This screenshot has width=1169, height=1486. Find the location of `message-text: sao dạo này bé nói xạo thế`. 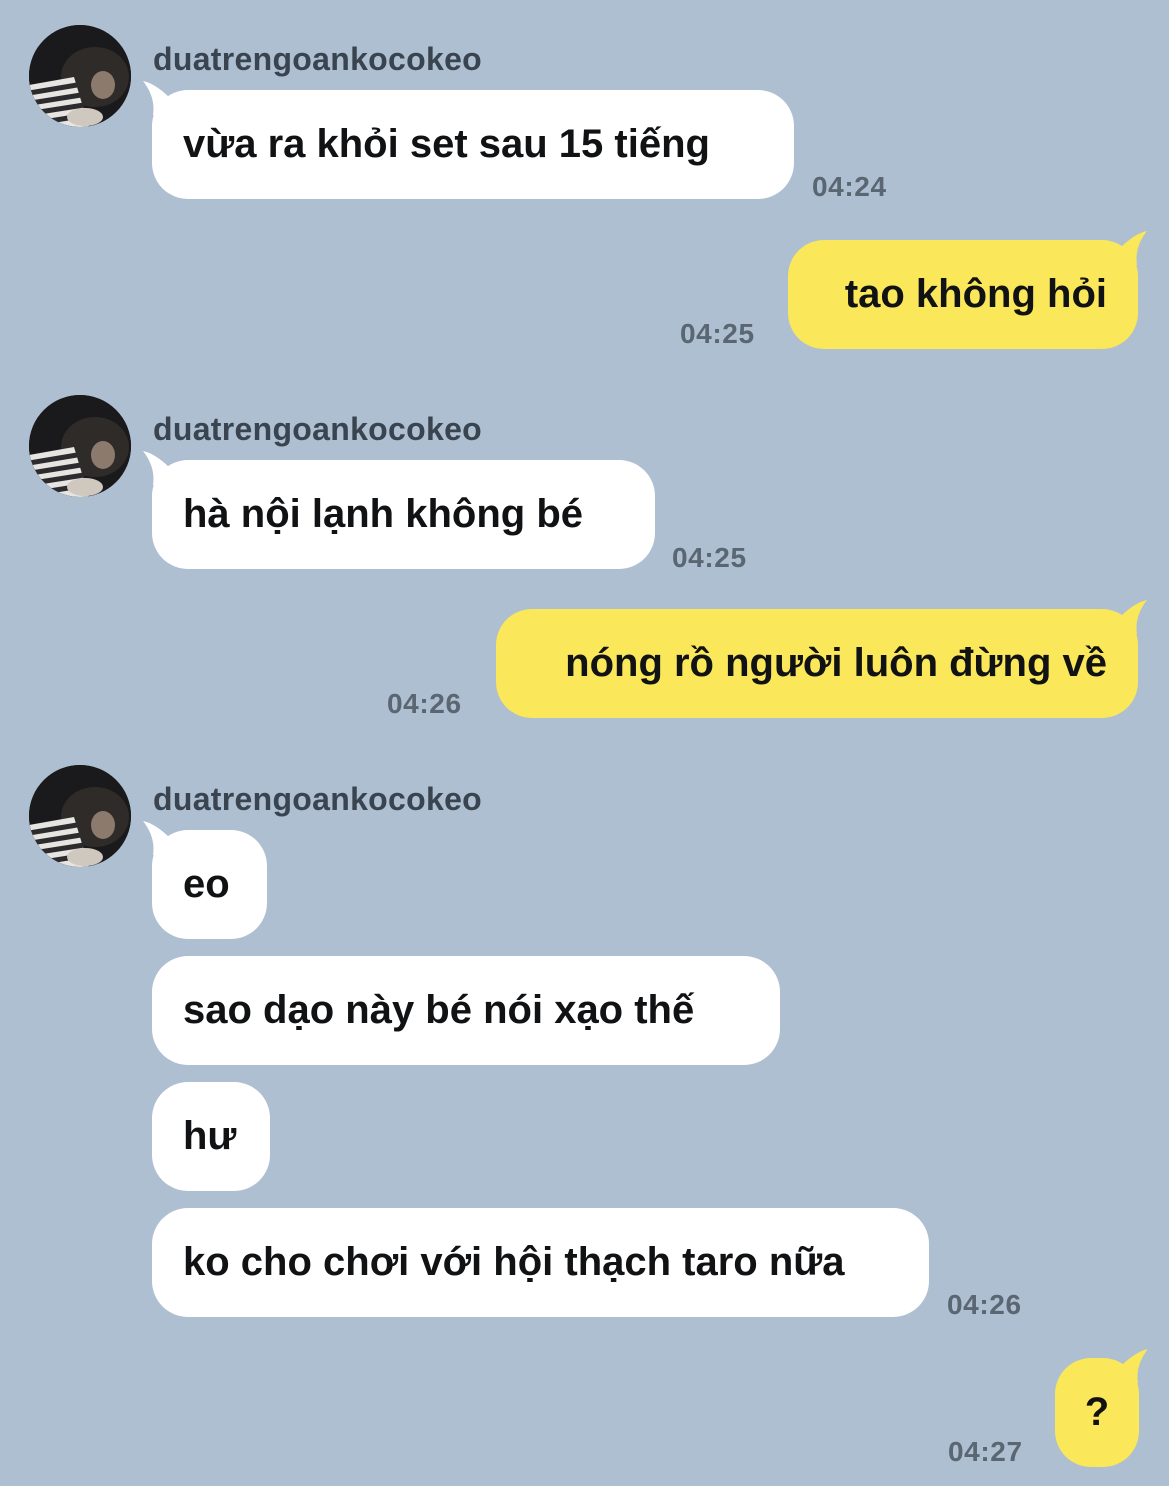

message-text: sao dạo này bé nói xạo thế is located at coordinates (439, 1010).